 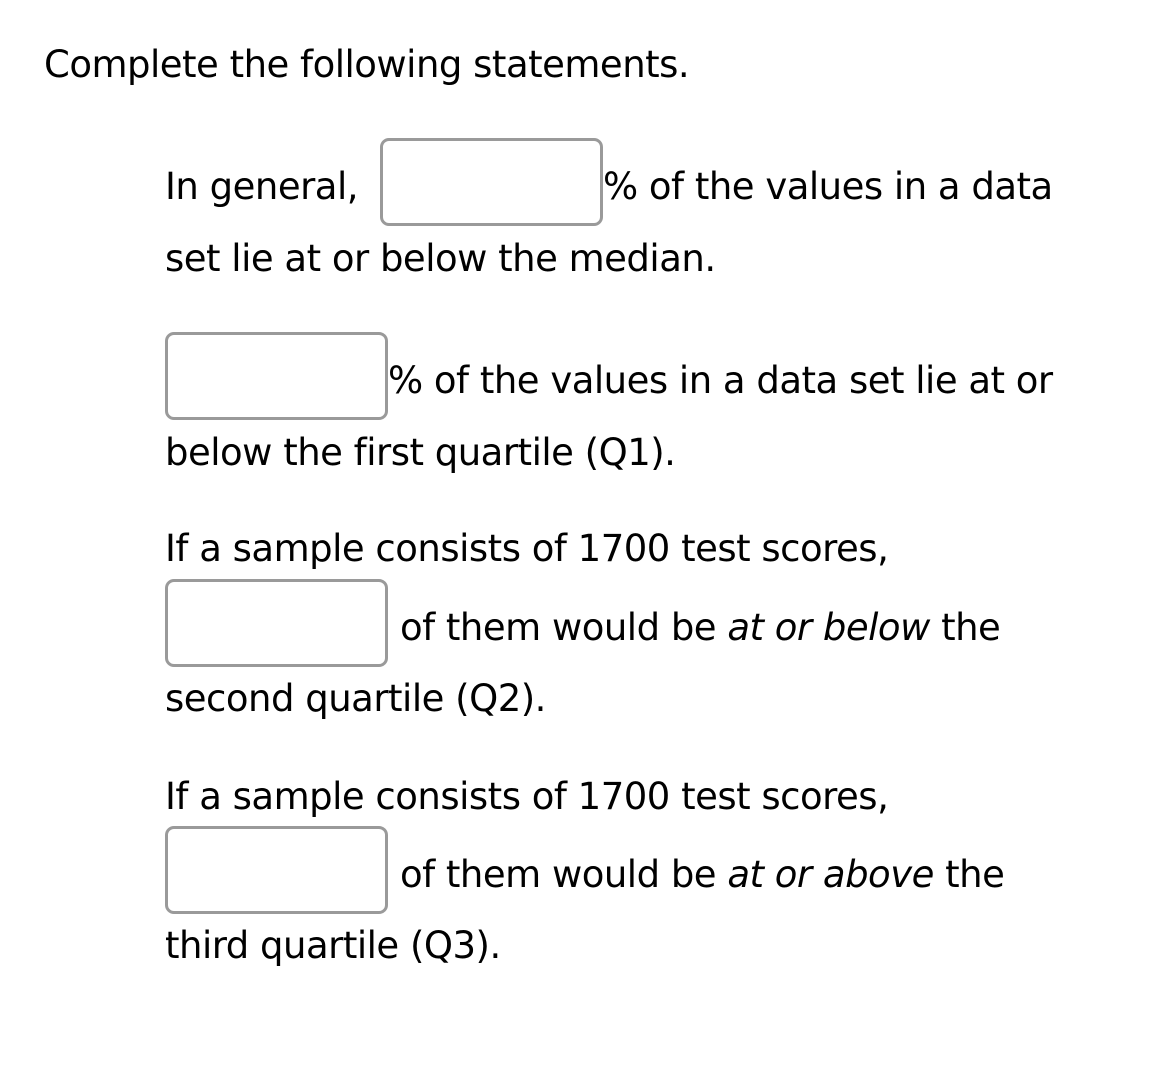 I want to click on statement-3-emphasis: at or below, so click(x=828, y=627).